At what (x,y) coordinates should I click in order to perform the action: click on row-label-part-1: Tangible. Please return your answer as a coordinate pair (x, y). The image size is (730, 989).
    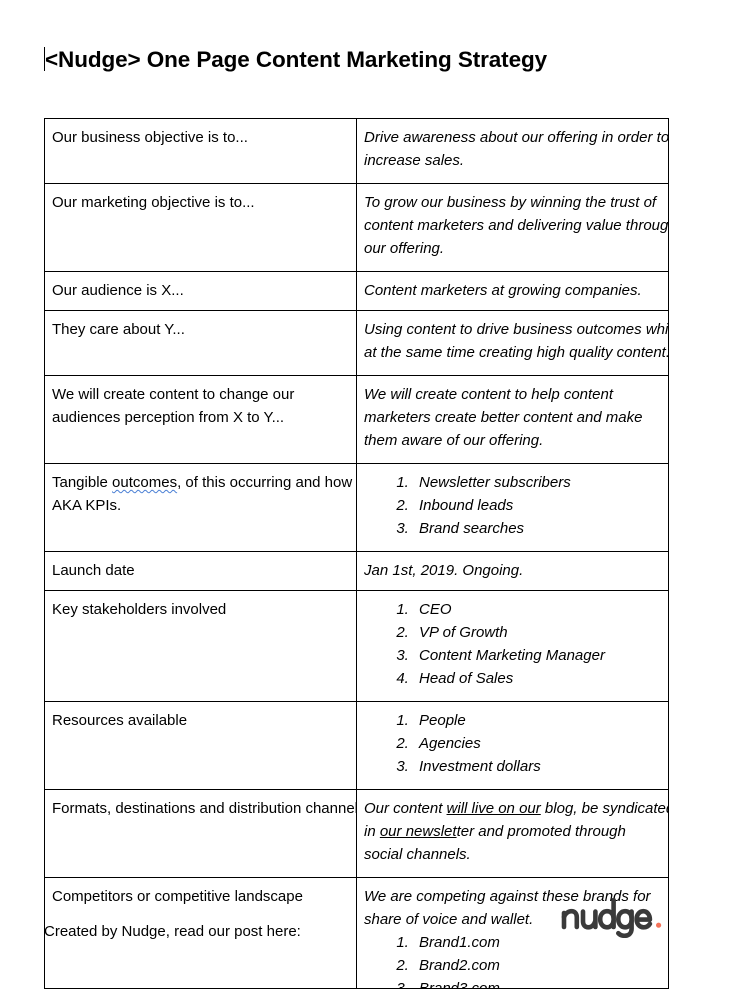
    Looking at the image, I should click on (82, 482).